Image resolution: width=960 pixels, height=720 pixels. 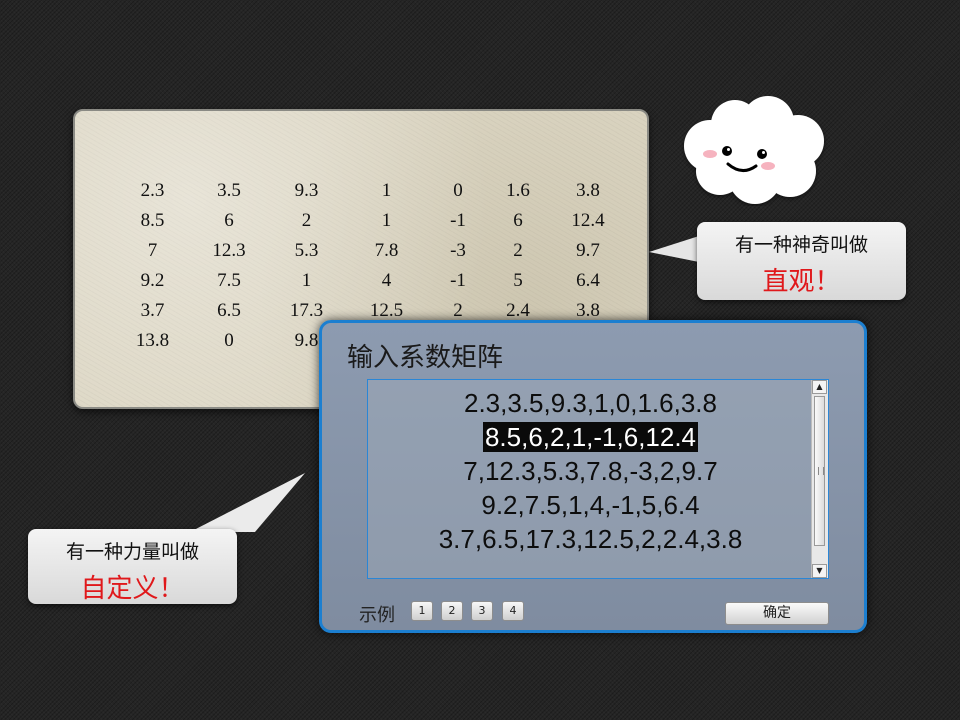 I want to click on matrix-cell: 8.5, so click(x=152, y=220).